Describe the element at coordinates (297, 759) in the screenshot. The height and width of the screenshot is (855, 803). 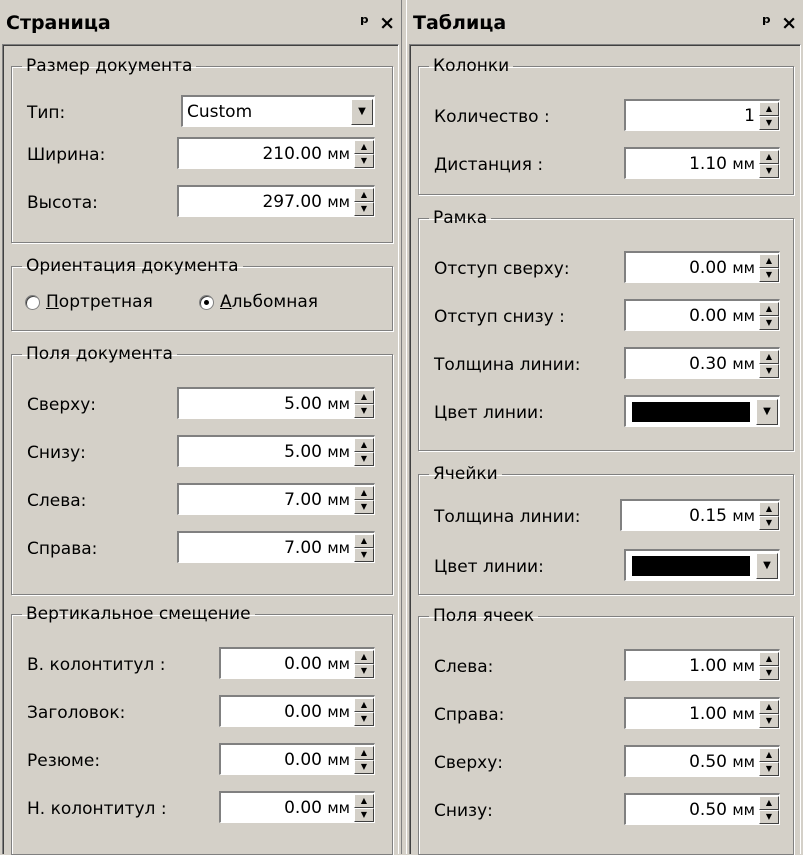
I see `summary-offset-stepper: 0.00 мм ▲ ▼` at that location.